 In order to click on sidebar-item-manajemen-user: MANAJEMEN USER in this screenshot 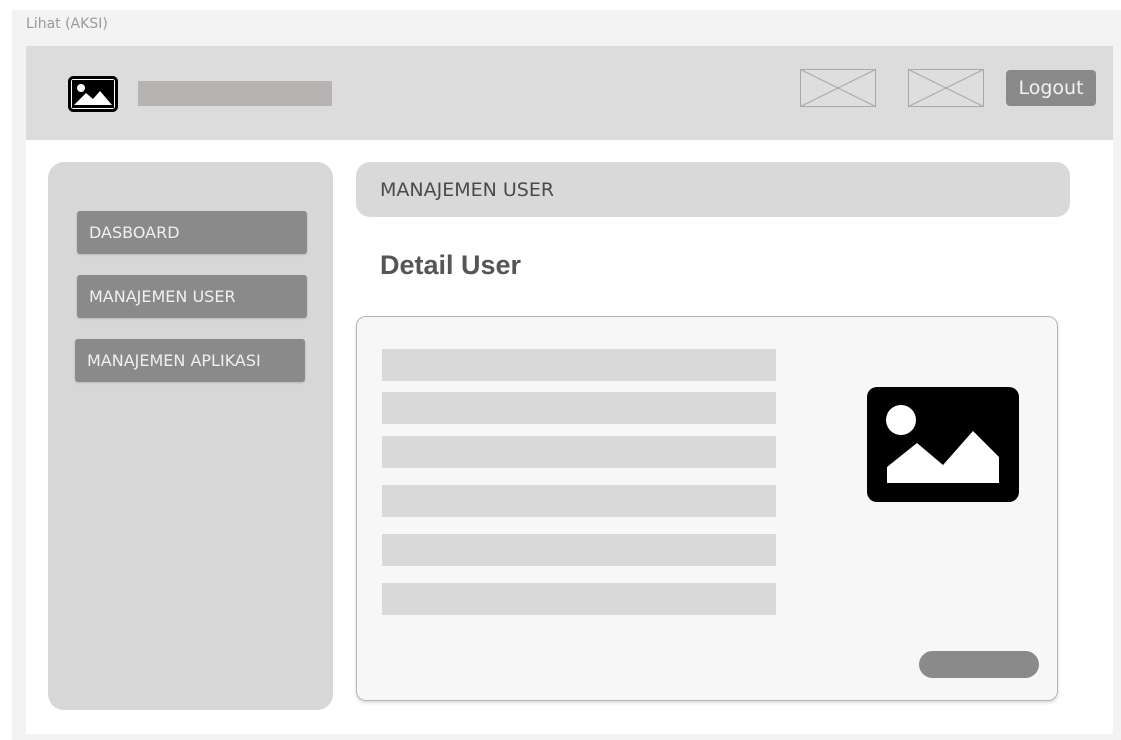, I will do `click(192, 296)`.